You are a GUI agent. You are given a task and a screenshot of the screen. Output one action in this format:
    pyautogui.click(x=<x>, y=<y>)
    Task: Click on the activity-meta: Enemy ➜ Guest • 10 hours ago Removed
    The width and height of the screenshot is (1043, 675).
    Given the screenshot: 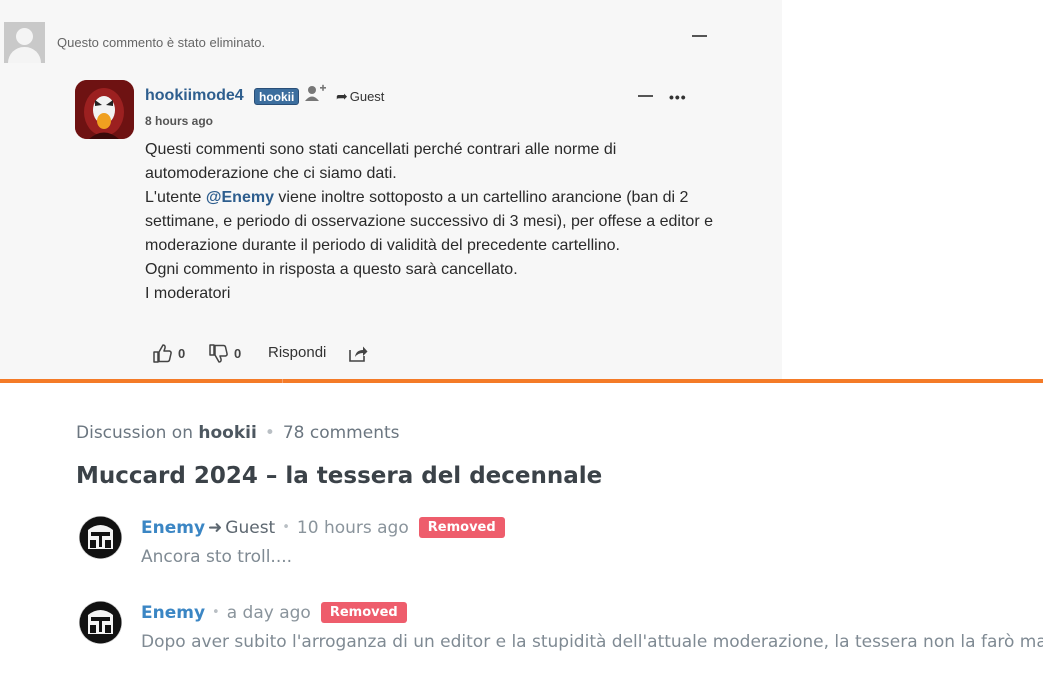 What is the action you would take?
    pyautogui.click(x=323, y=527)
    